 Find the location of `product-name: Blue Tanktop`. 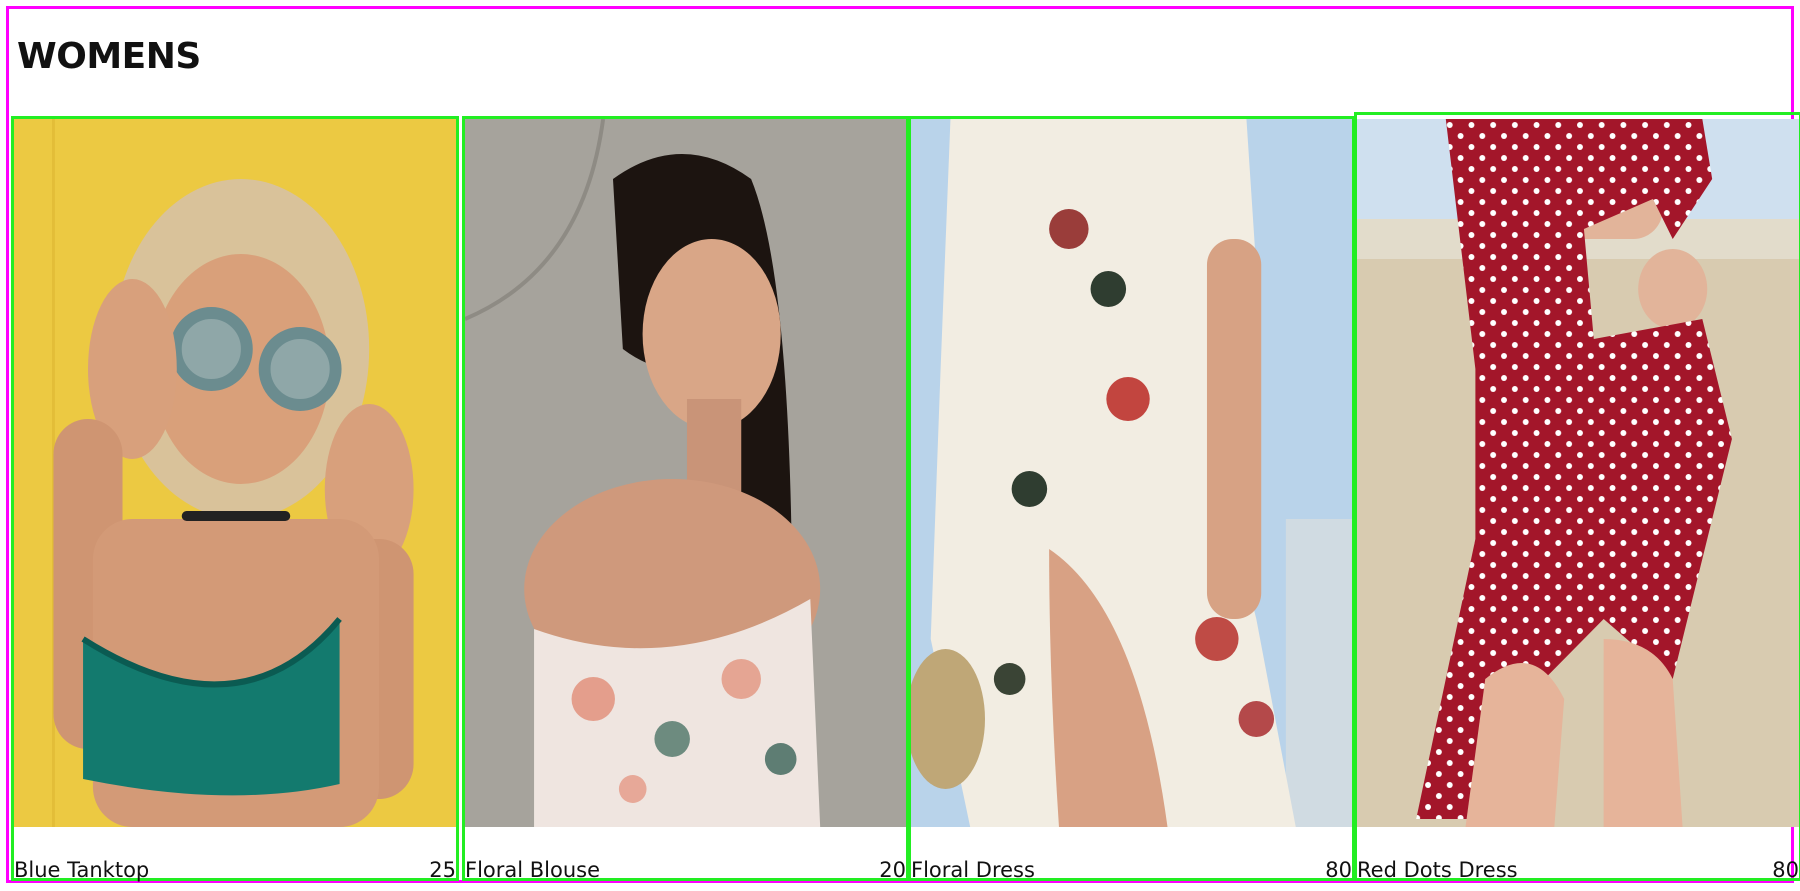

product-name: Blue Tanktop is located at coordinates (81, 870).